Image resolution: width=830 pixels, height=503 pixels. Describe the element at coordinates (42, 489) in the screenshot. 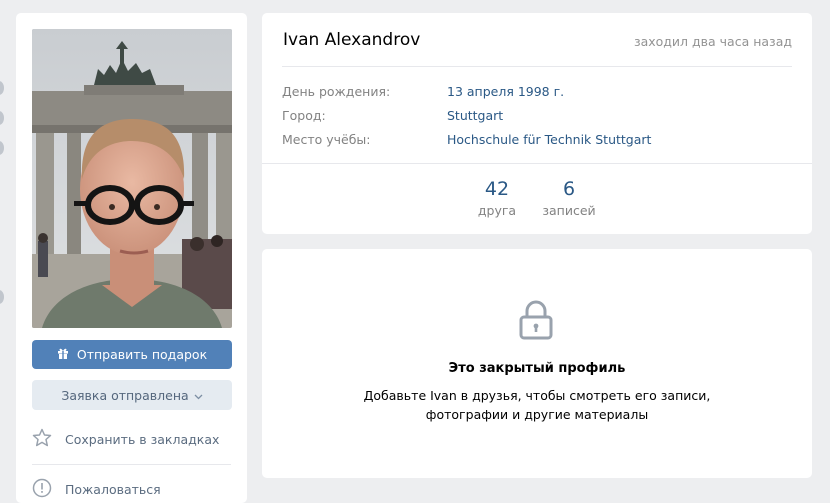

I see `report-icon` at that location.